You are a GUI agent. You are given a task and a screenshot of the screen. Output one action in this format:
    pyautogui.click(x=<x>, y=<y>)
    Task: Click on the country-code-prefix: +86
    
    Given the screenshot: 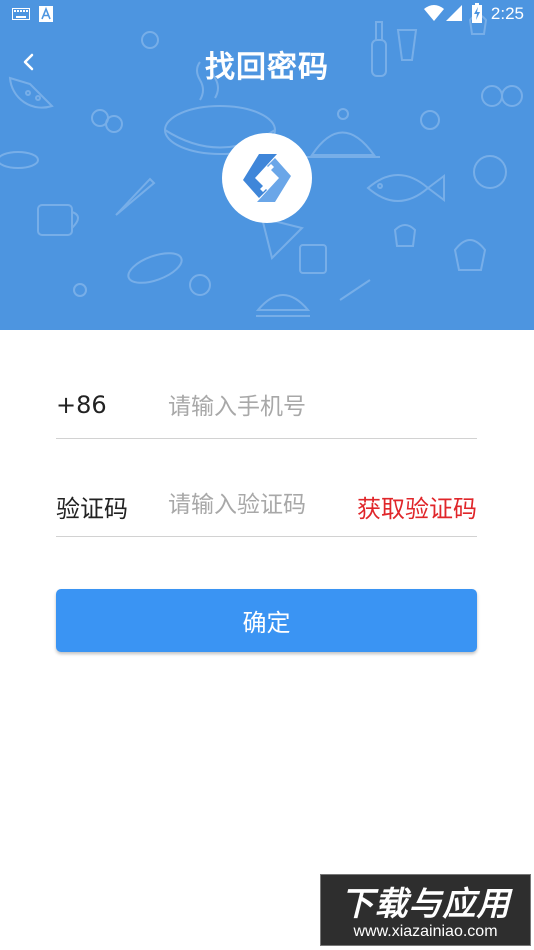 What is the action you would take?
    pyautogui.click(x=81, y=405)
    